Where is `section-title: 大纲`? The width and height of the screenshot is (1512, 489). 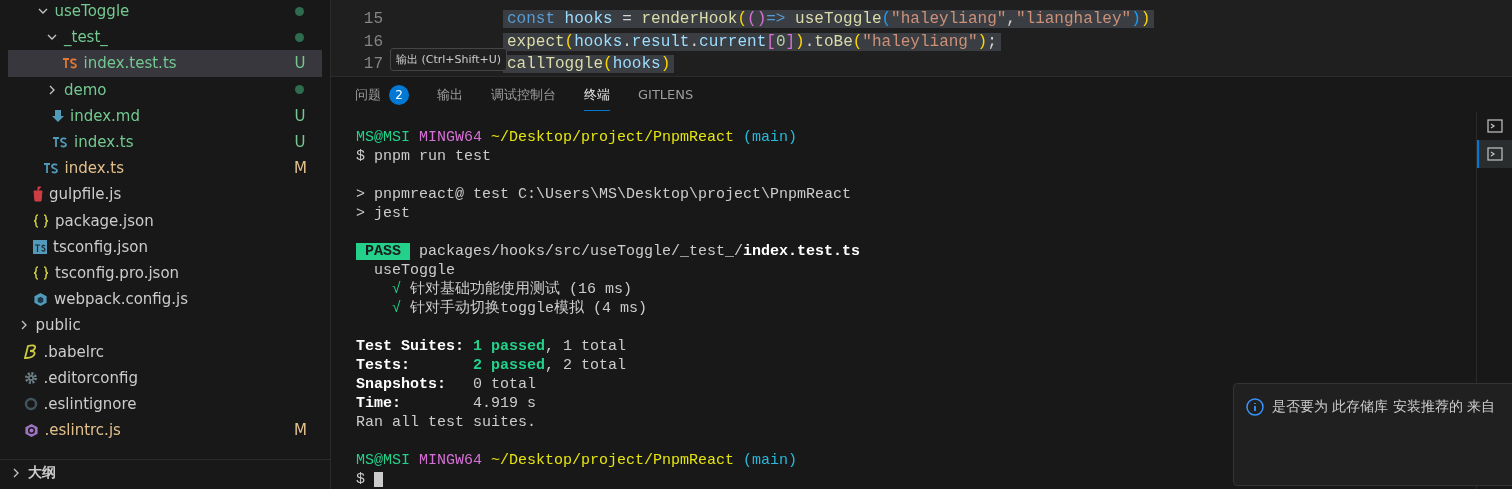
section-title: 大纲 is located at coordinates (42, 472).